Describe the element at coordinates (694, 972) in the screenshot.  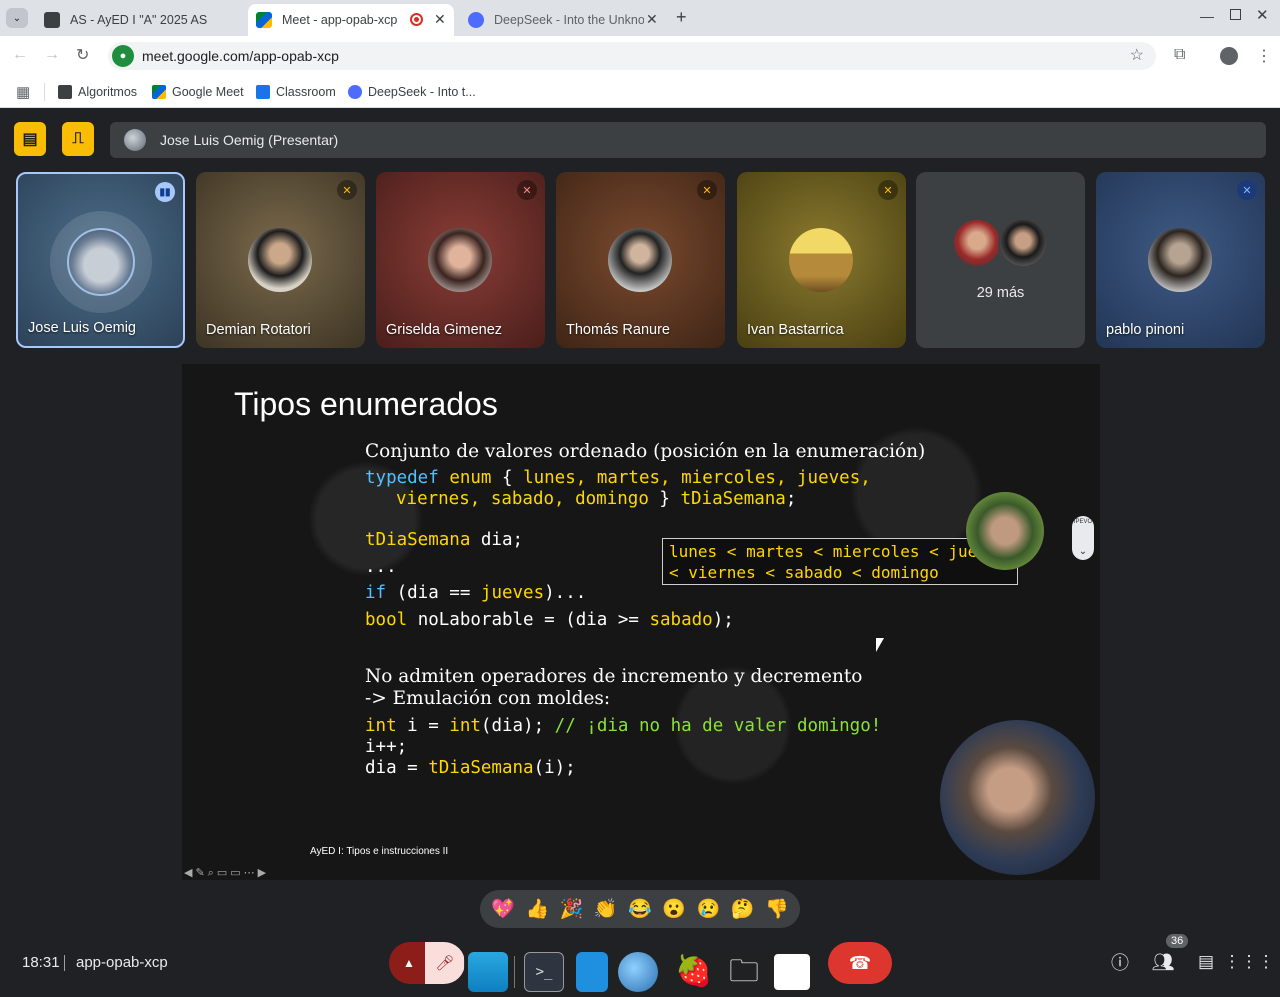
I see `strawberry-icon: 🍓` at that location.